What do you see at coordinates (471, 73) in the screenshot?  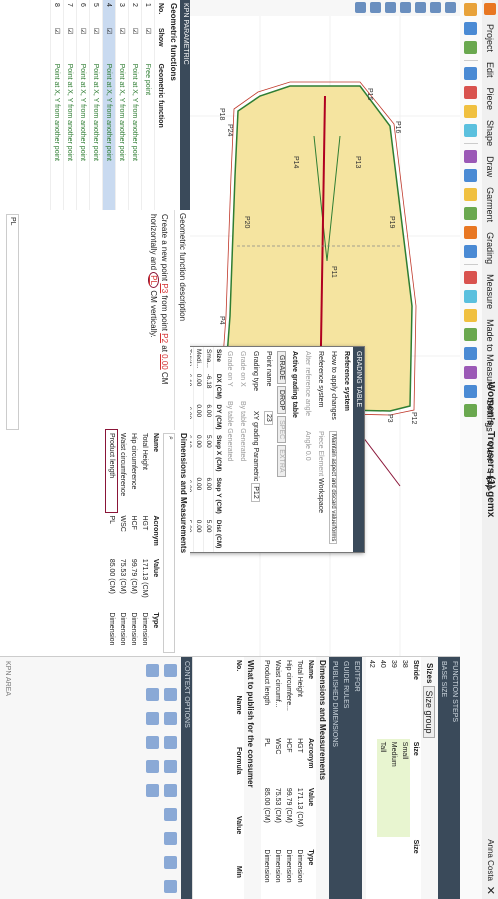 I see `select-icon` at bounding box center [471, 73].